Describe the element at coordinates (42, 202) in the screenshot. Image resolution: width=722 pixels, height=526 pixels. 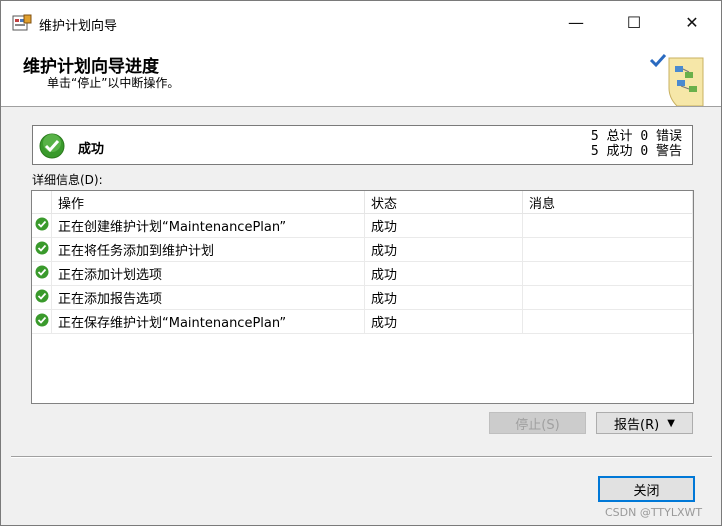
I see `icon-column-header` at that location.